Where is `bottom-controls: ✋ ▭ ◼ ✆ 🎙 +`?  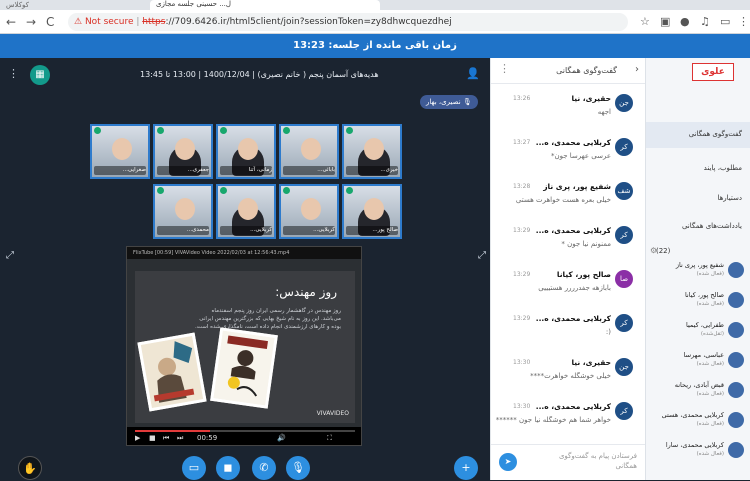
bottom-controls: ✋ ▭ ◼ ✆ 🎙 + is located at coordinates (245, 464).